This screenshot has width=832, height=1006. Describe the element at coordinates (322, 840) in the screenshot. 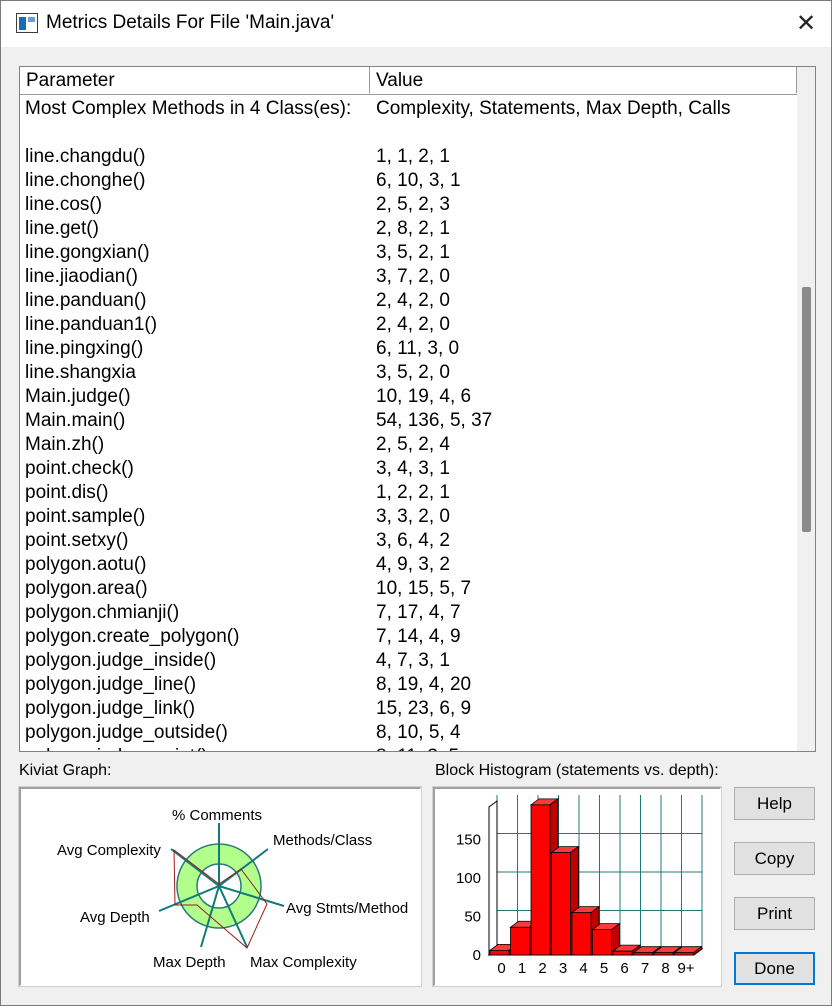

I see `axis-label-methods-class: Methods/Class` at that location.